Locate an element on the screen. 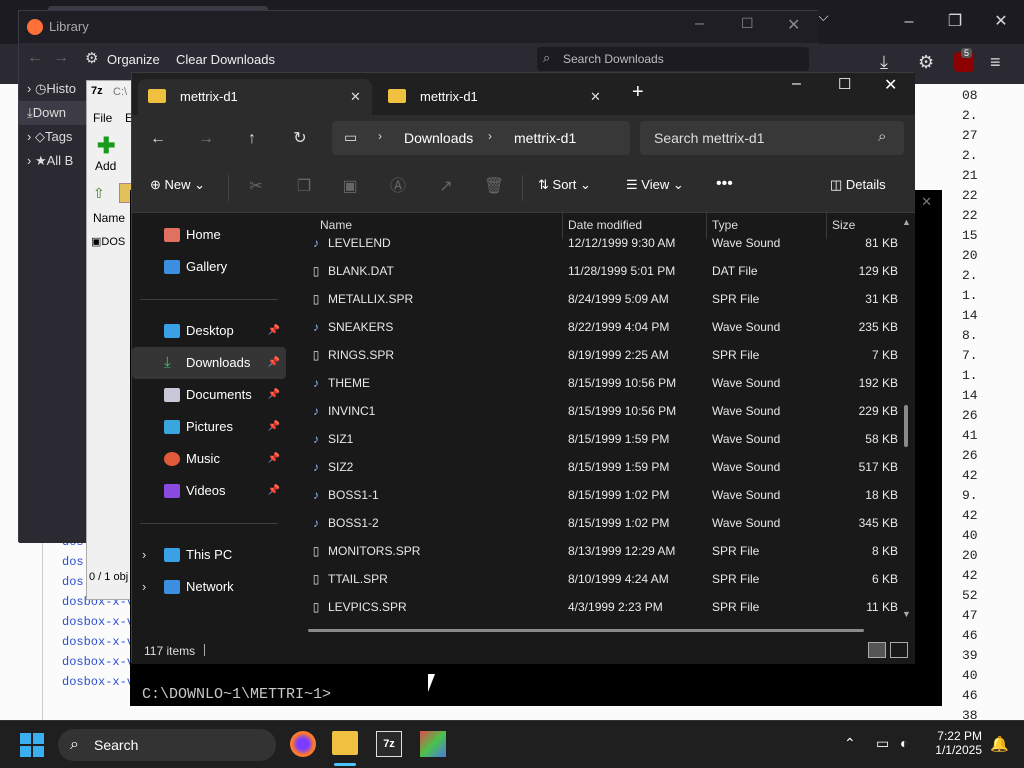 The image size is (1024, 768). clock: 7:22 PM 1/1/2025 is located at coordinates (955, 743).